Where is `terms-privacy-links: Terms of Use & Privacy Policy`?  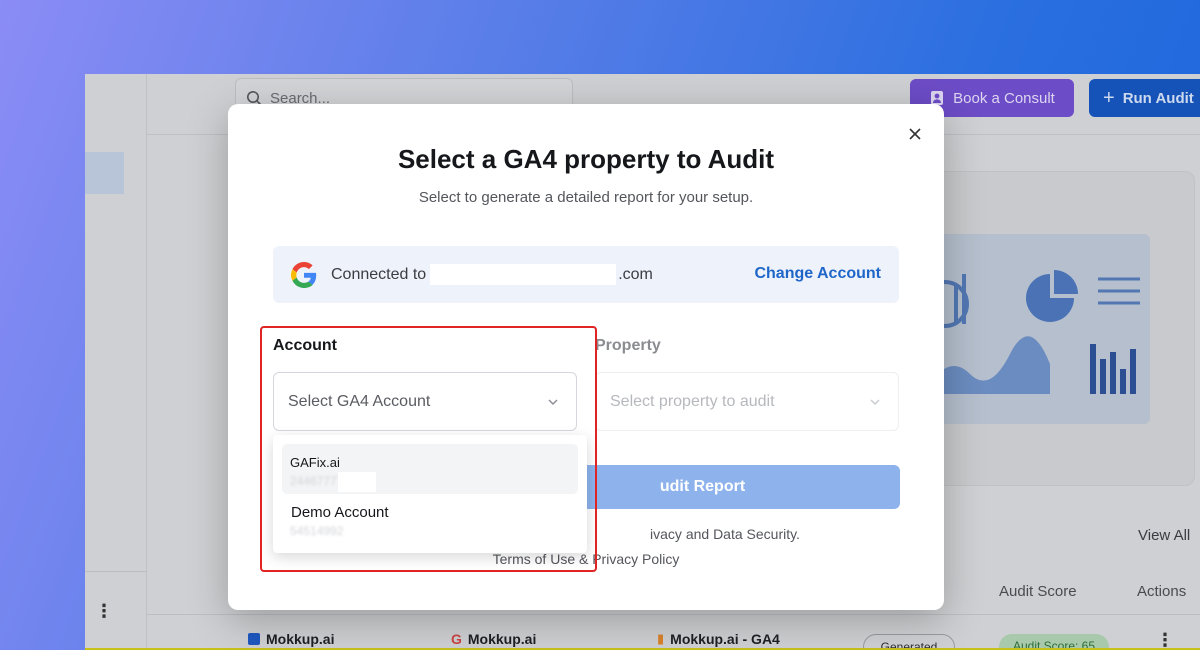 terms-privacy-links: Terms of Use & Privacy Policy is located at coordinates (586, 559).